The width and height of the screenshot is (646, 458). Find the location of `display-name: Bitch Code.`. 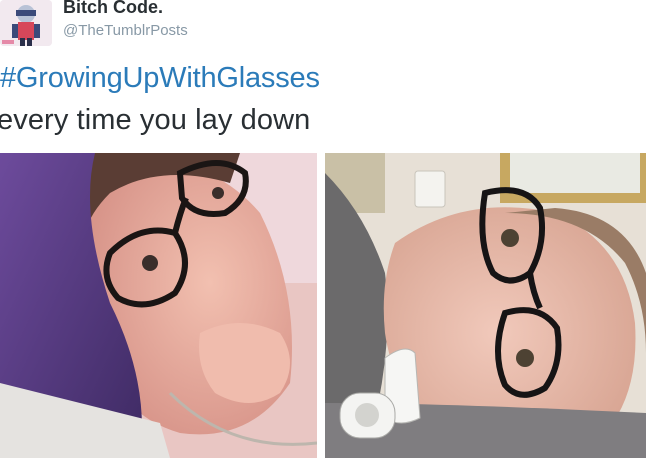

display-name: Bitch Code. is located at coordinates (113, 9).